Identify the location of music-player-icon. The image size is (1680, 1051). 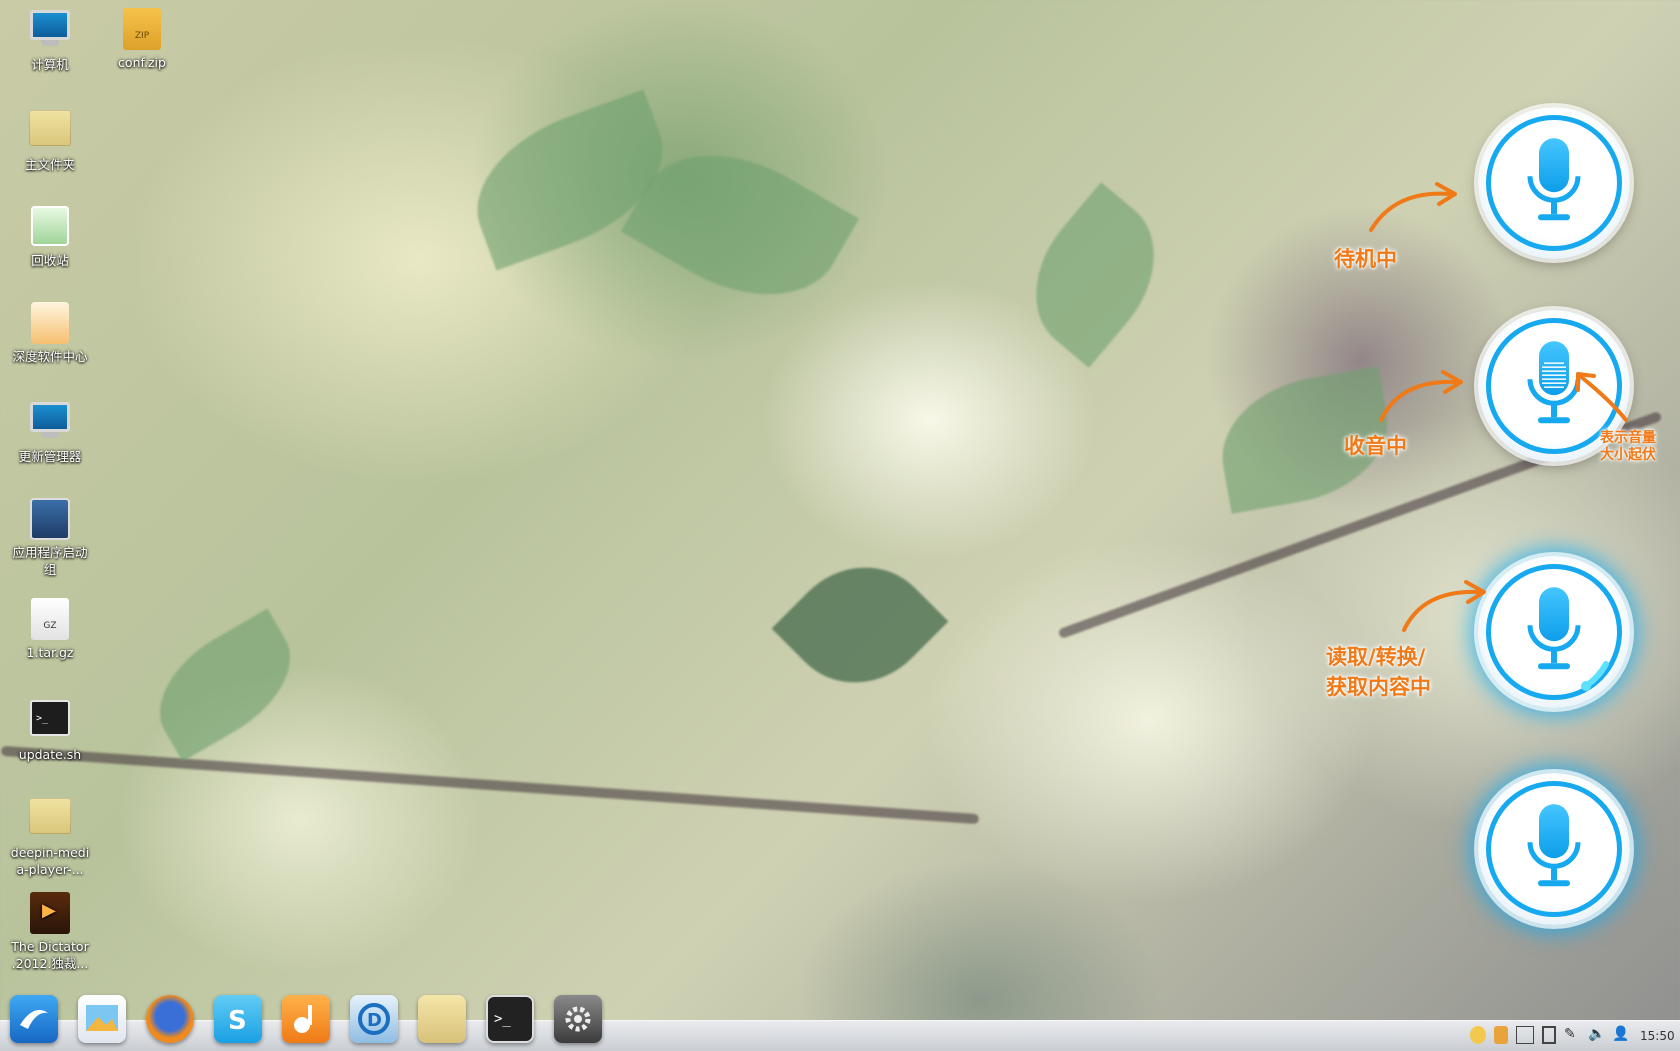
(303, 1019).